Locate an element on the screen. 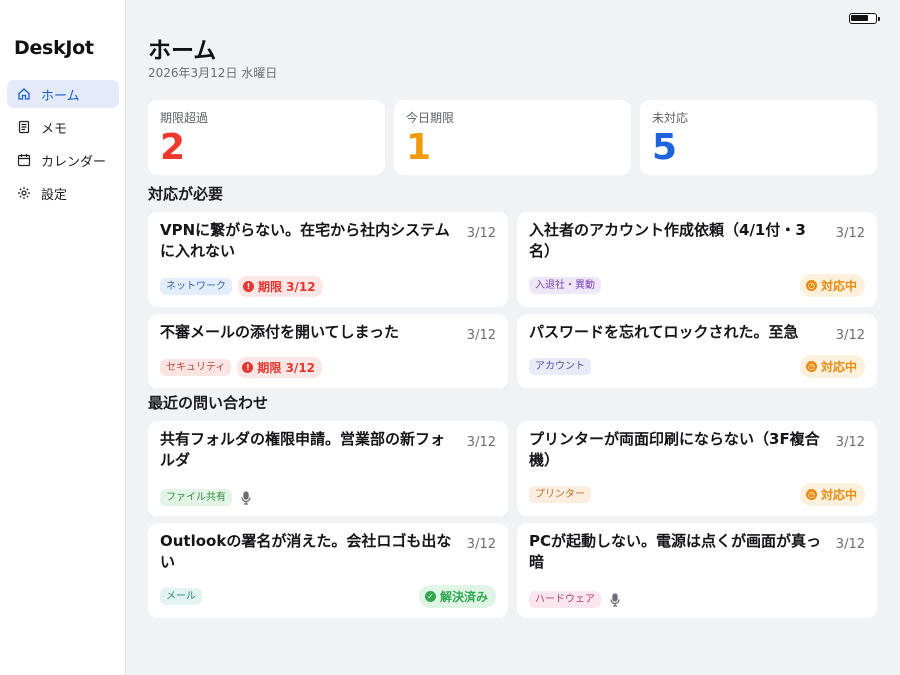  ticket-meta: セキュリティ! 期限 3/12 is located at coordinates (328, 367).